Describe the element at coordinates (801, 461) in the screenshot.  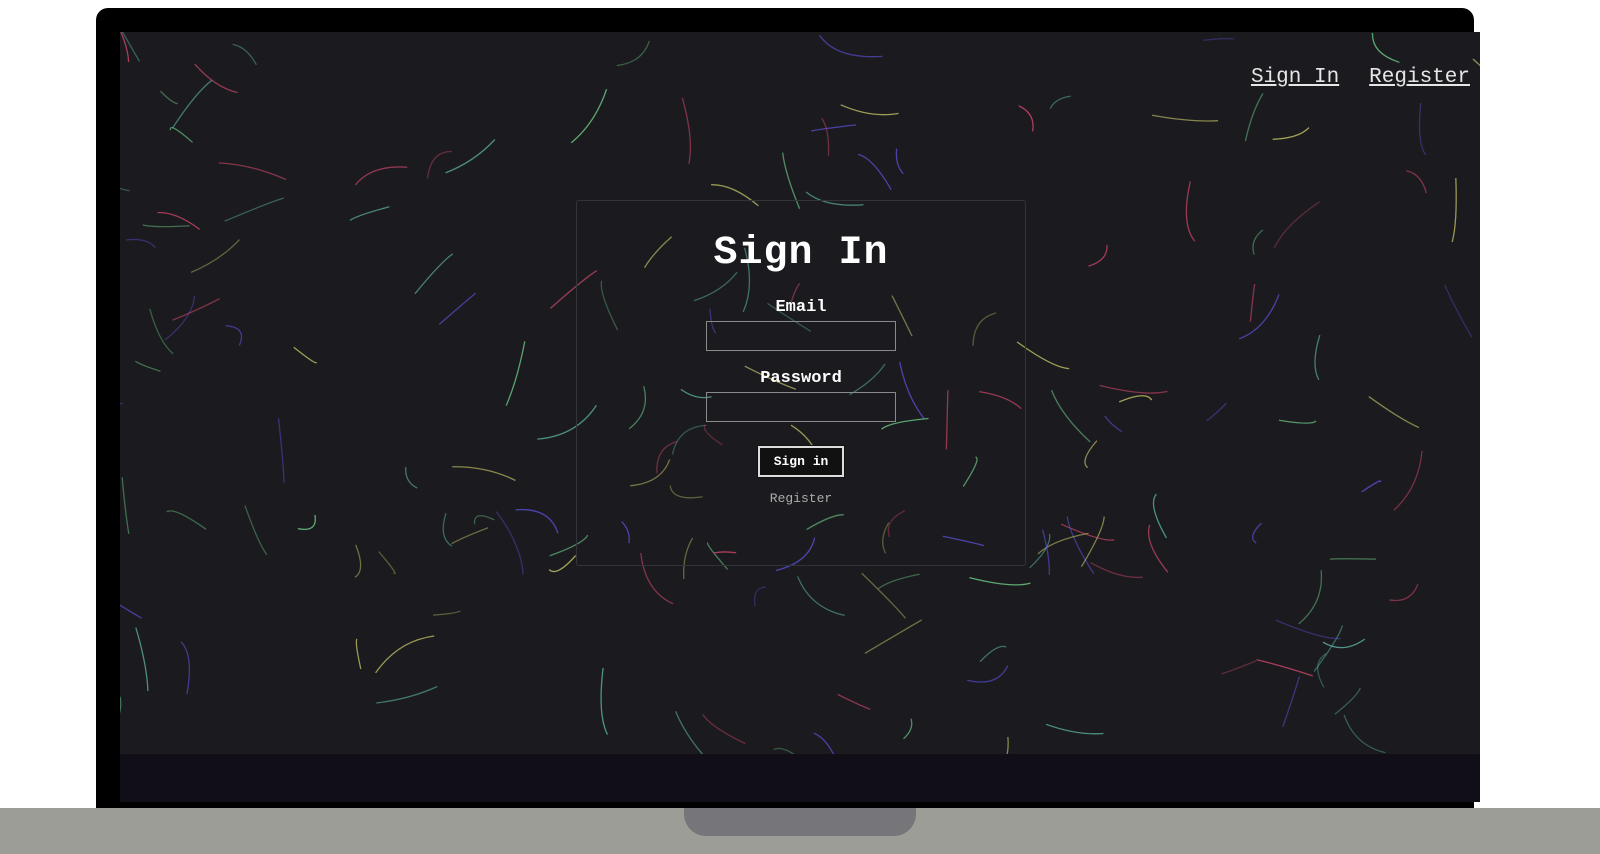
I see `sign-in-button: Sign in` at that location.